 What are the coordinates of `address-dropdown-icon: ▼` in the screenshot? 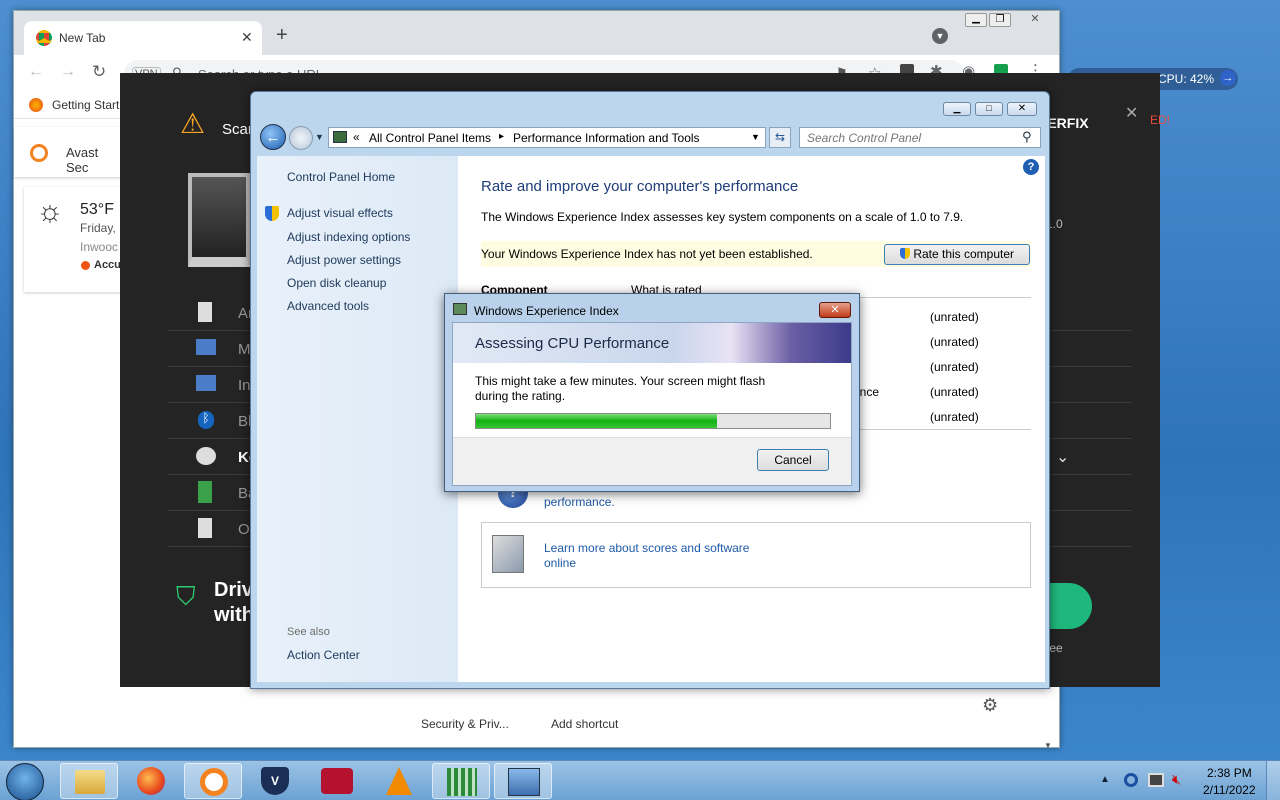 It's located at (755, 137).